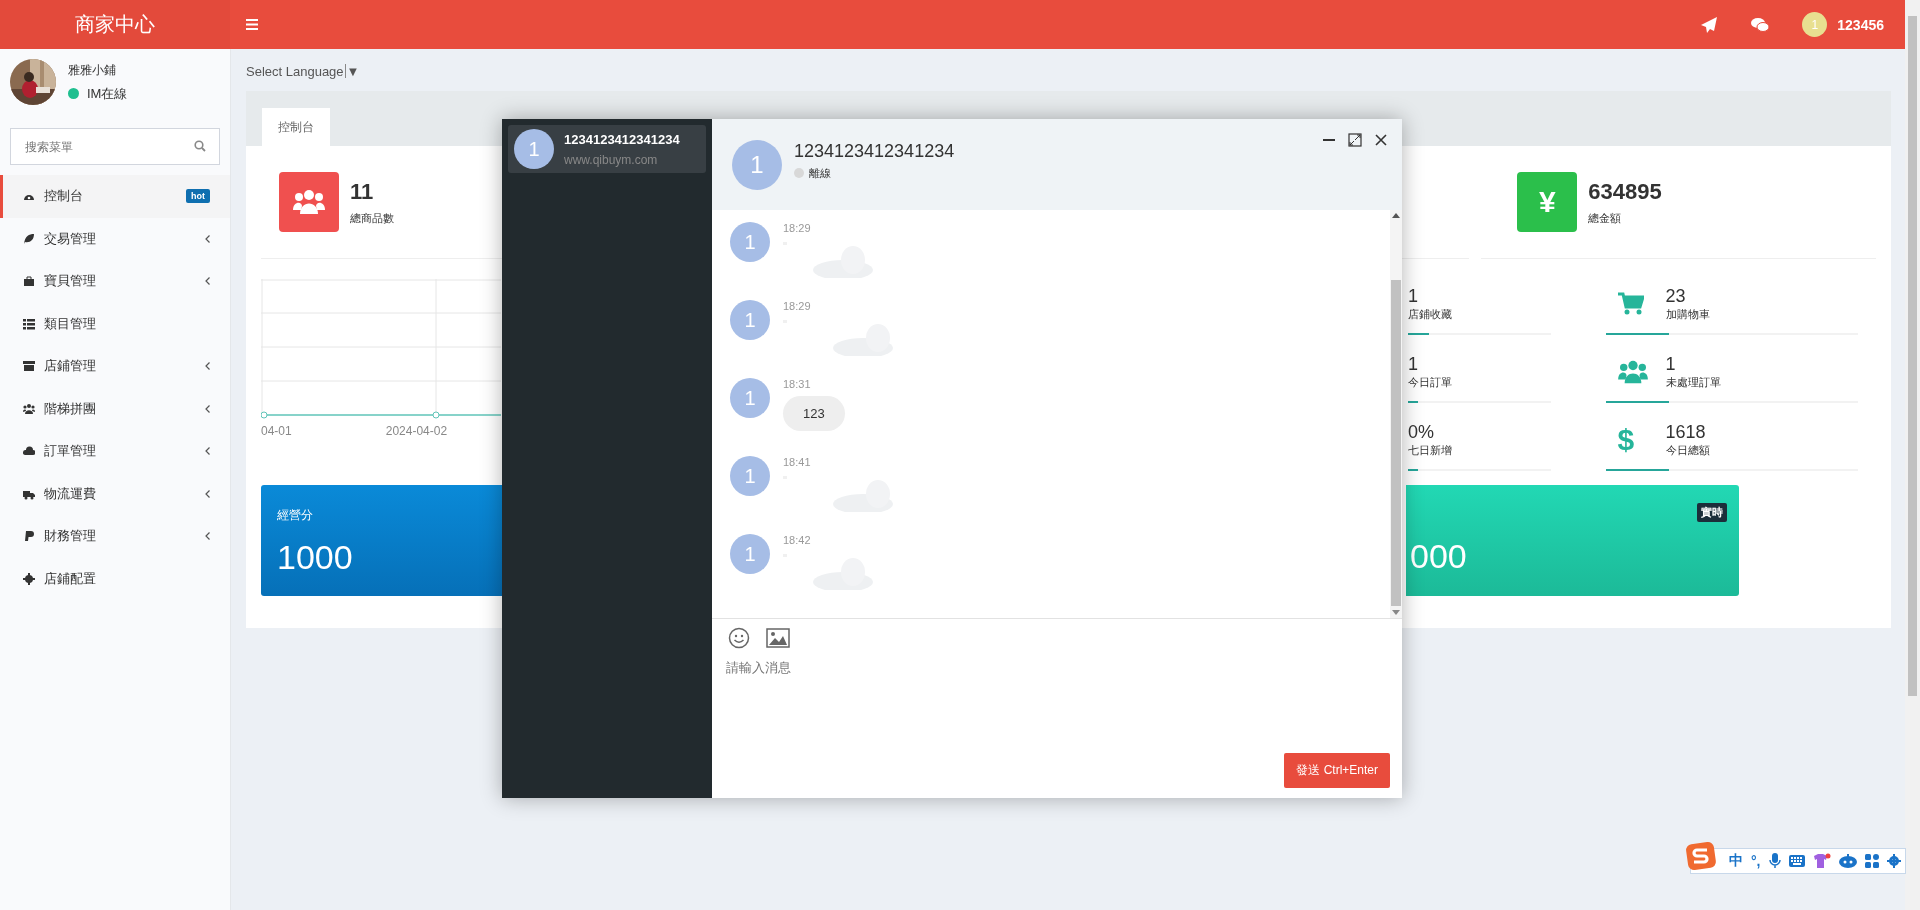 The image size is (1920, 910). I want to click on message-time: 18:42, so click(797, 540).